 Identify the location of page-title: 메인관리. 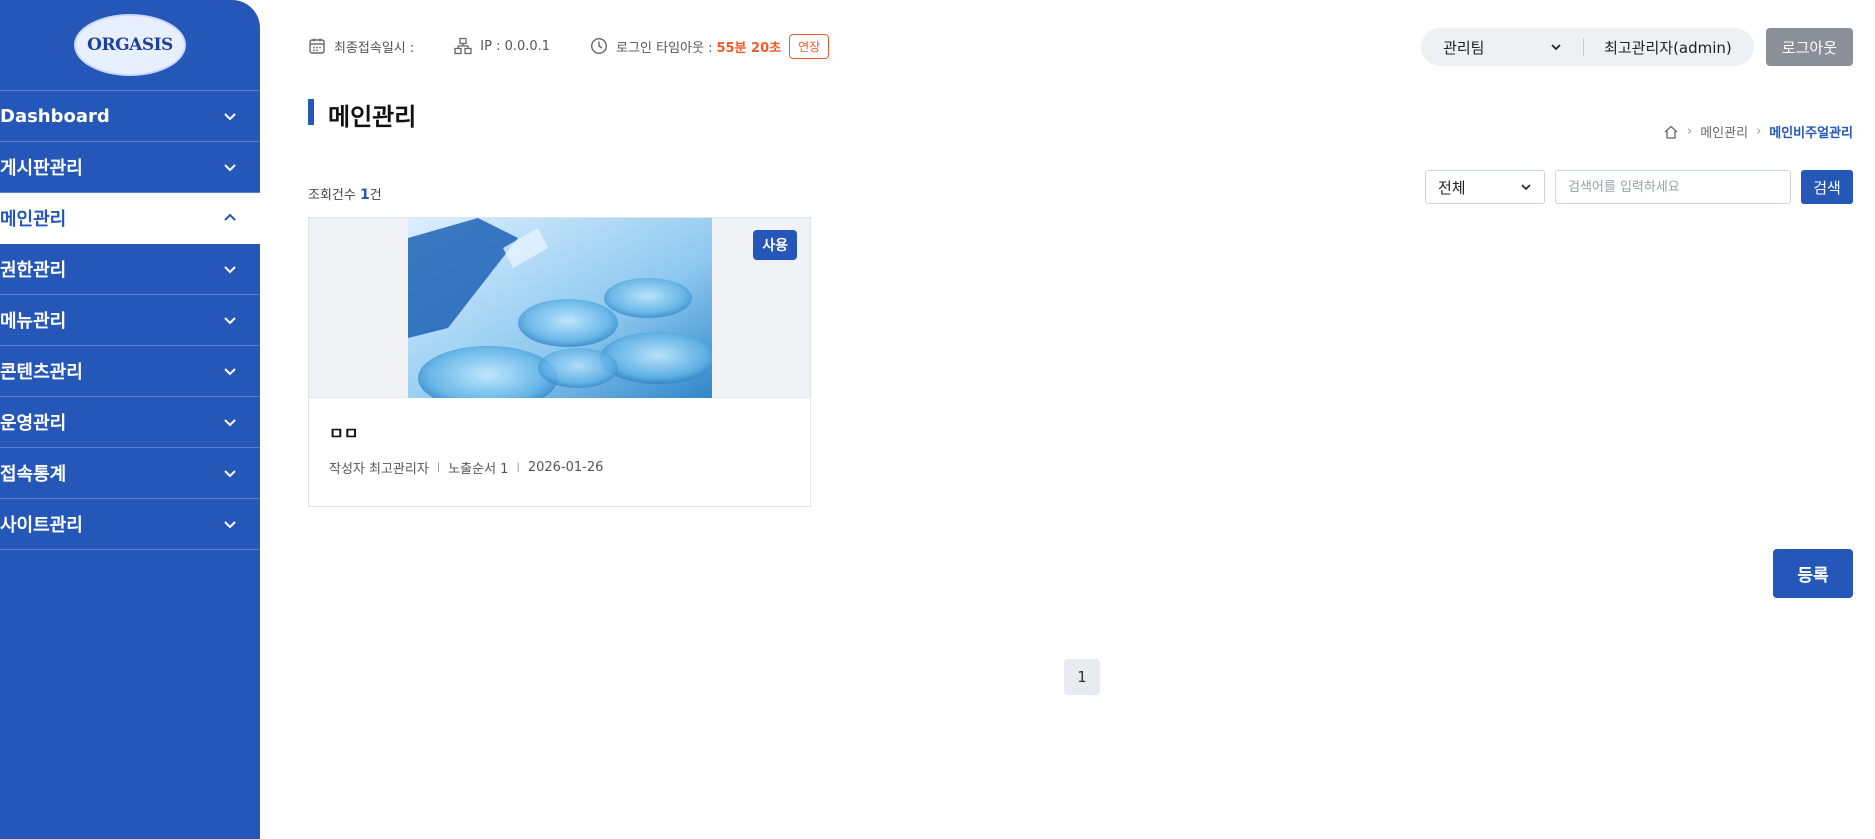
(362, 114).